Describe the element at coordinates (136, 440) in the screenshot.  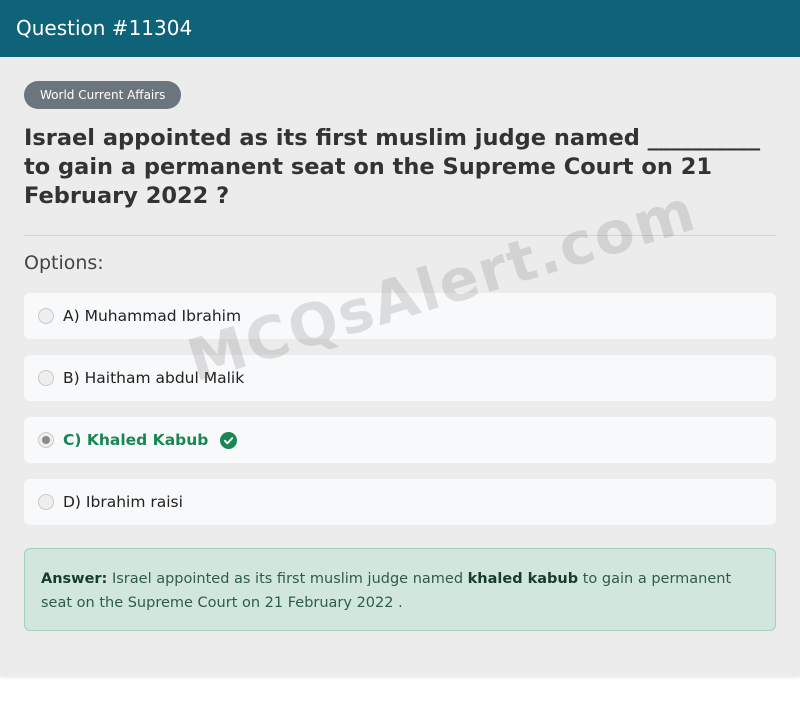
I see `option-label: C) Khaled Kabub` at that location.